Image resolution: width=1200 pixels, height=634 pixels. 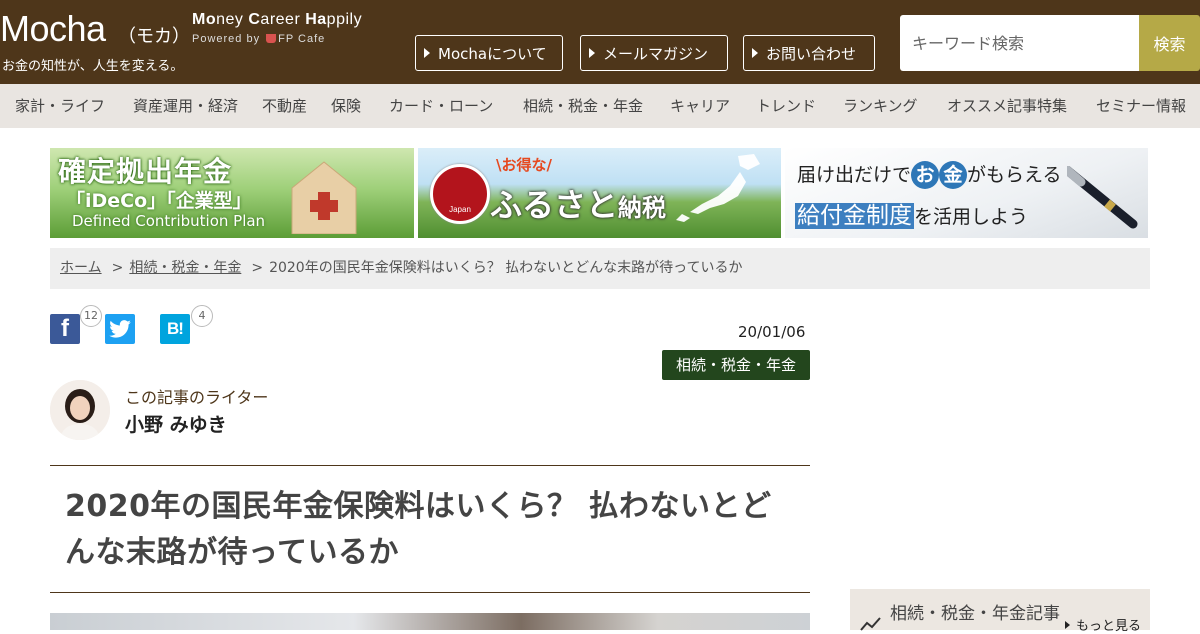 What do you see at coordinates (91, 316) in the screenshot?
I see `facebook-share-count: 12` at bounding box center [91, 316].